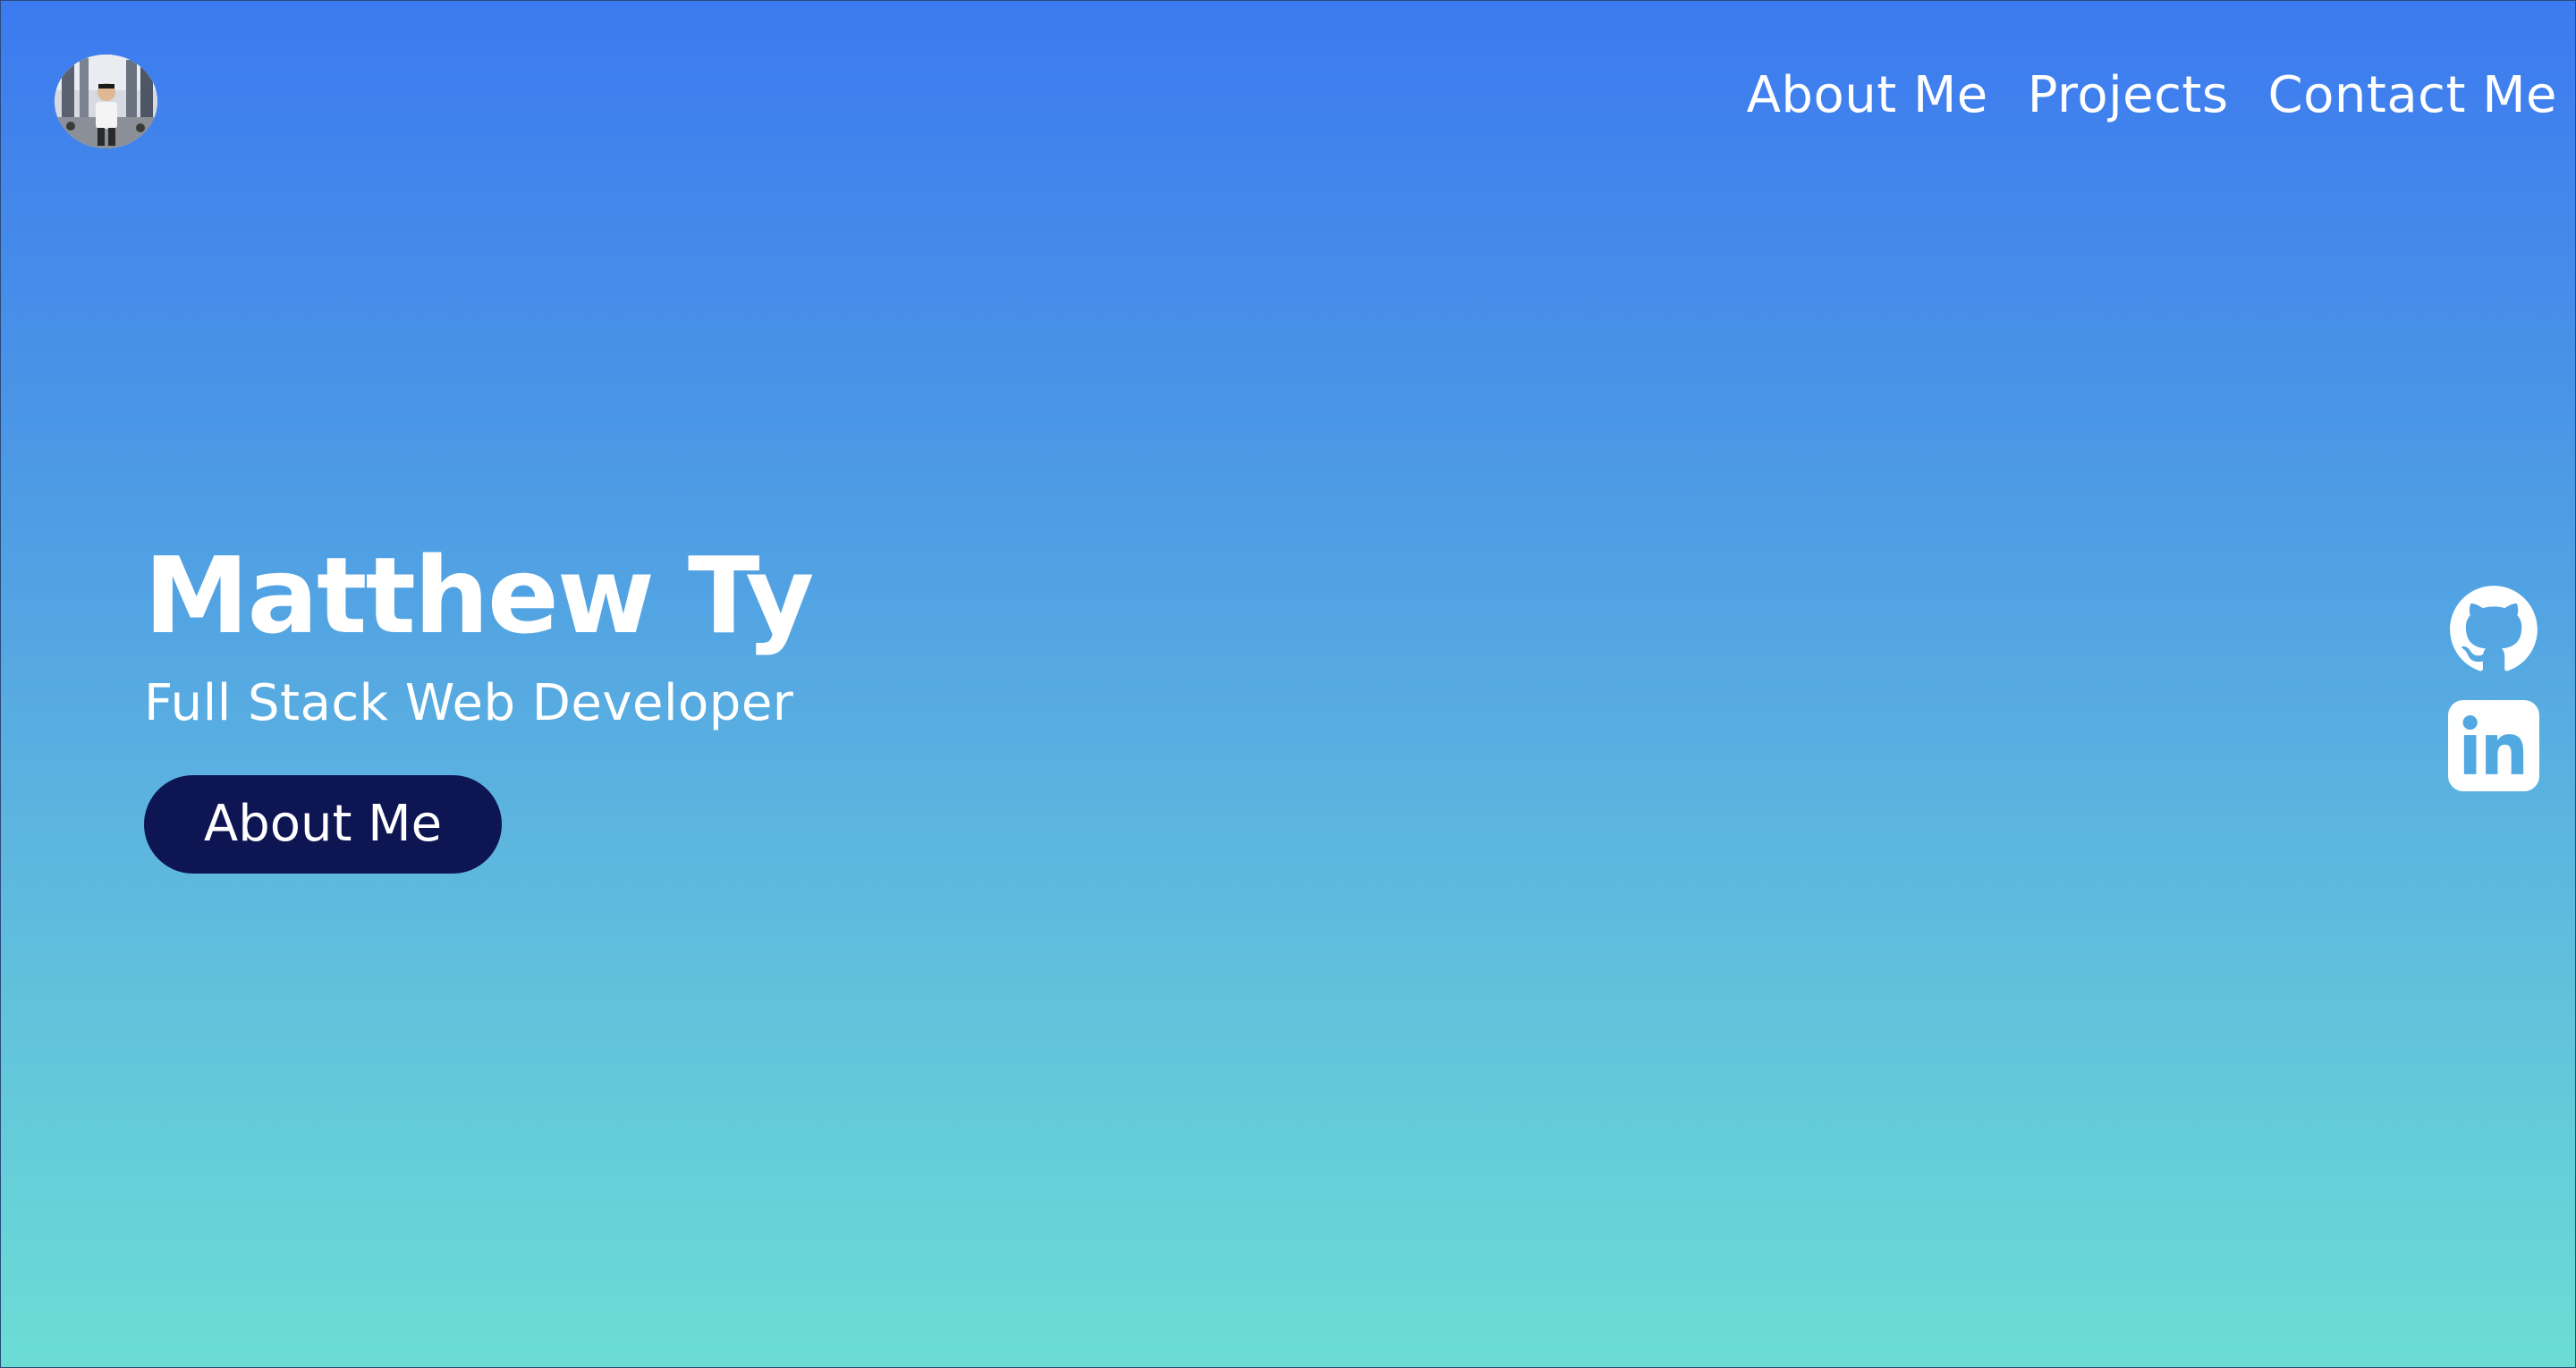 The image size is (2576, 1368). I want to click on avatar-photo, so click(106, 101).